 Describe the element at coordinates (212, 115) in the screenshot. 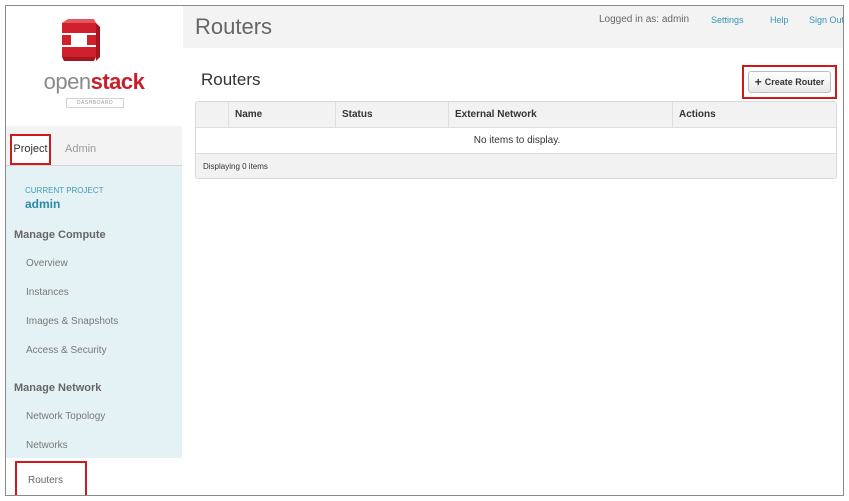

I see `column-select` at that location.